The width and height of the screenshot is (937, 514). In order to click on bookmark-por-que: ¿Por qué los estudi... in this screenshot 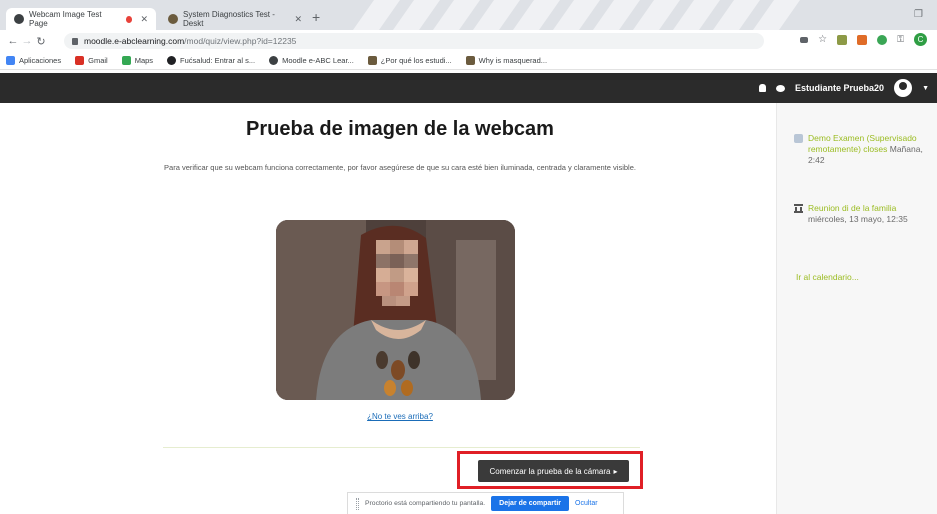, I will do `click(409, 60)`.